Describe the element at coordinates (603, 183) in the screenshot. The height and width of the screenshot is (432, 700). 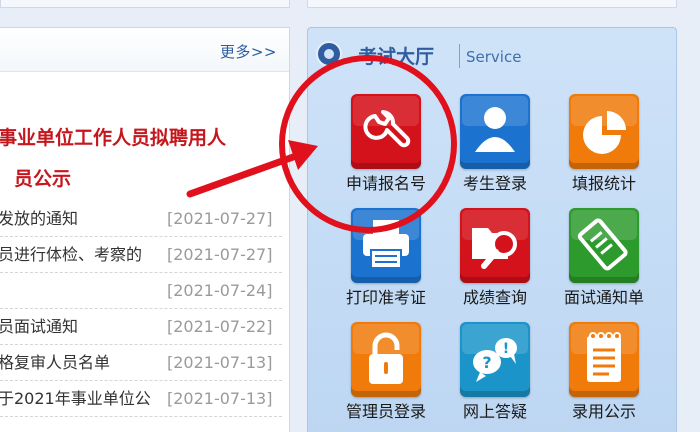
I see `tile-label: 填报统计` at that location.